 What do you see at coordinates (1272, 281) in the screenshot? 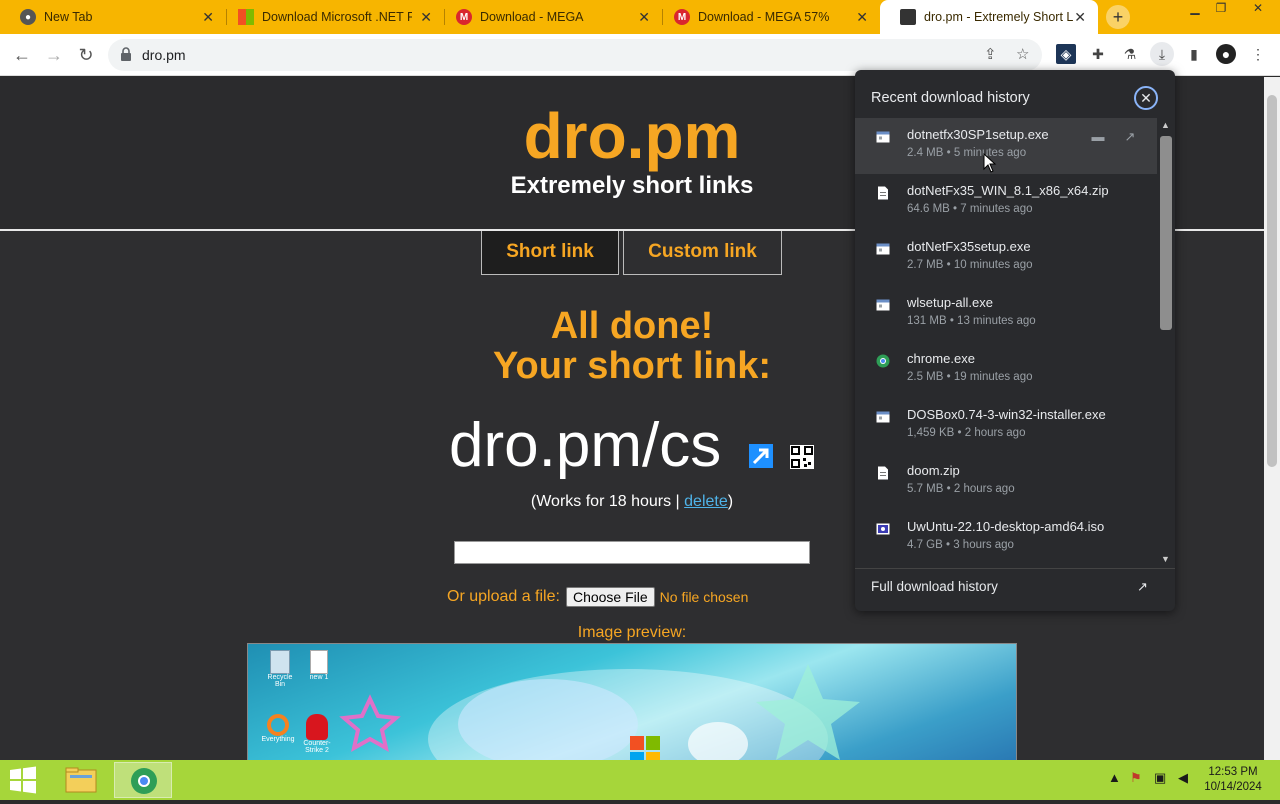
I see `page-scrollbar-thumb` at bounding box center [1272, 281].